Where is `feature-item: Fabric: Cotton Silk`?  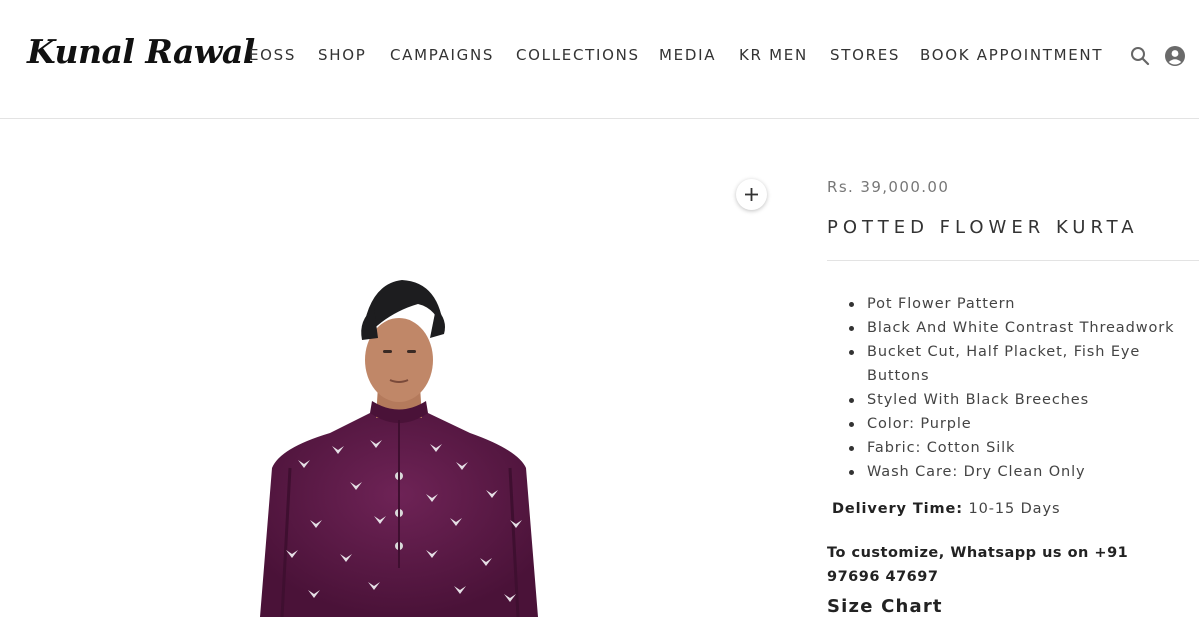 feature-item: Fabric: Cotton Silk is located at coordinates (1023, 448).